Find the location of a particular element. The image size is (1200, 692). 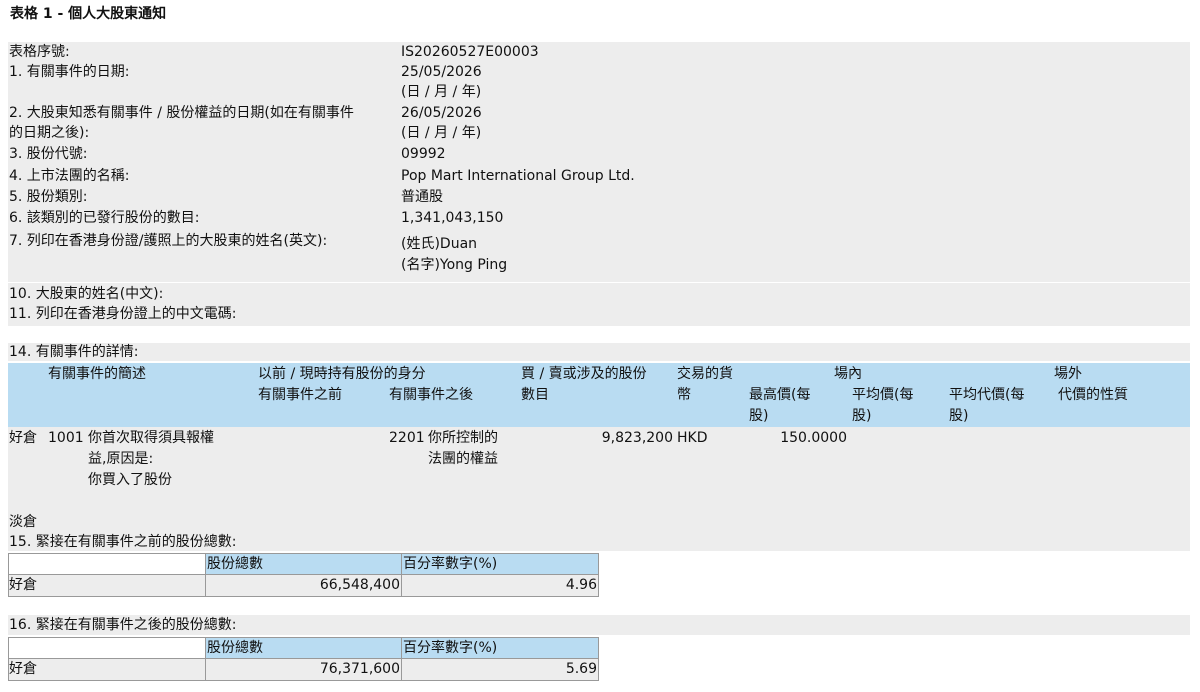

issued-shares-value: 1,341,043,150 is located at coordinates (452, 218).